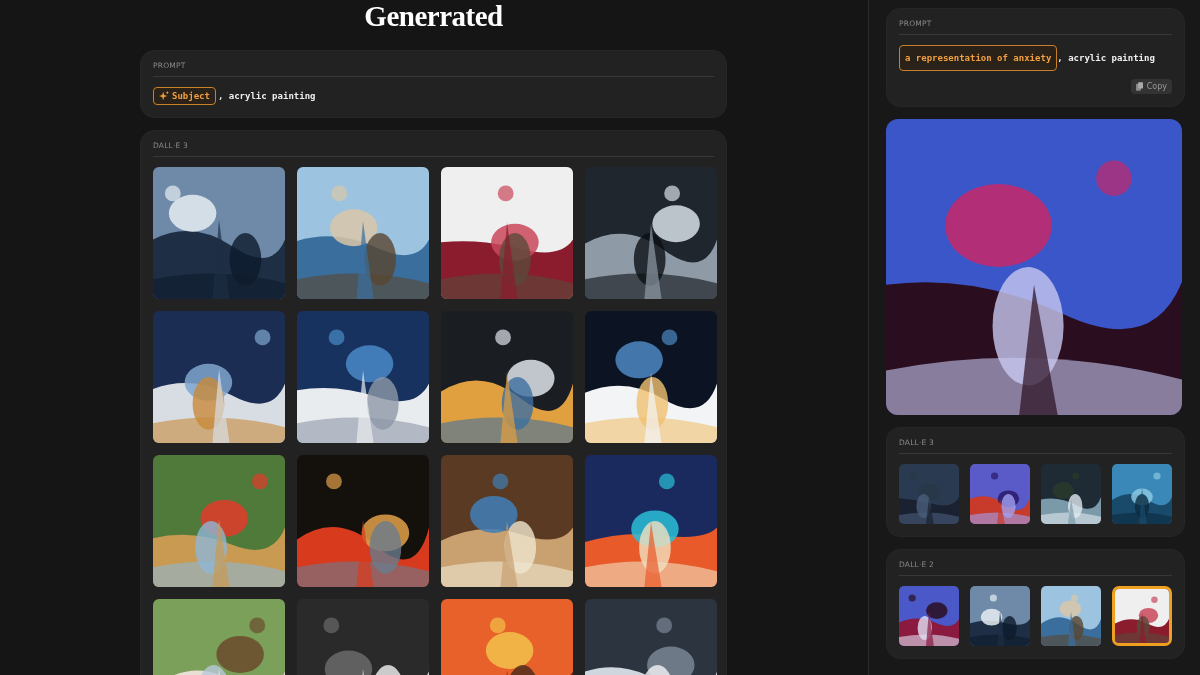 The image size is (1200, 675). Describe the element at coordinates (1139, 86) in the screenshot. I see `copy-icon` at that location.